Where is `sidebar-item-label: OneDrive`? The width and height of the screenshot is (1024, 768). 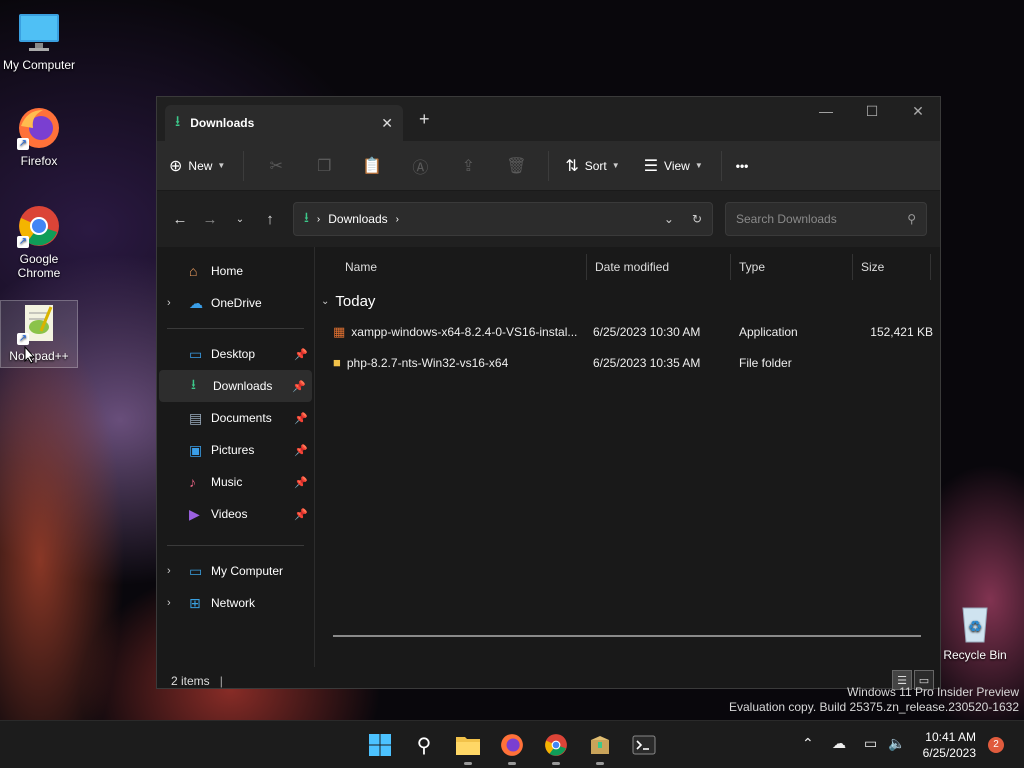
sidebar-item-label: OneDrive is located at coordinates (236, 303).